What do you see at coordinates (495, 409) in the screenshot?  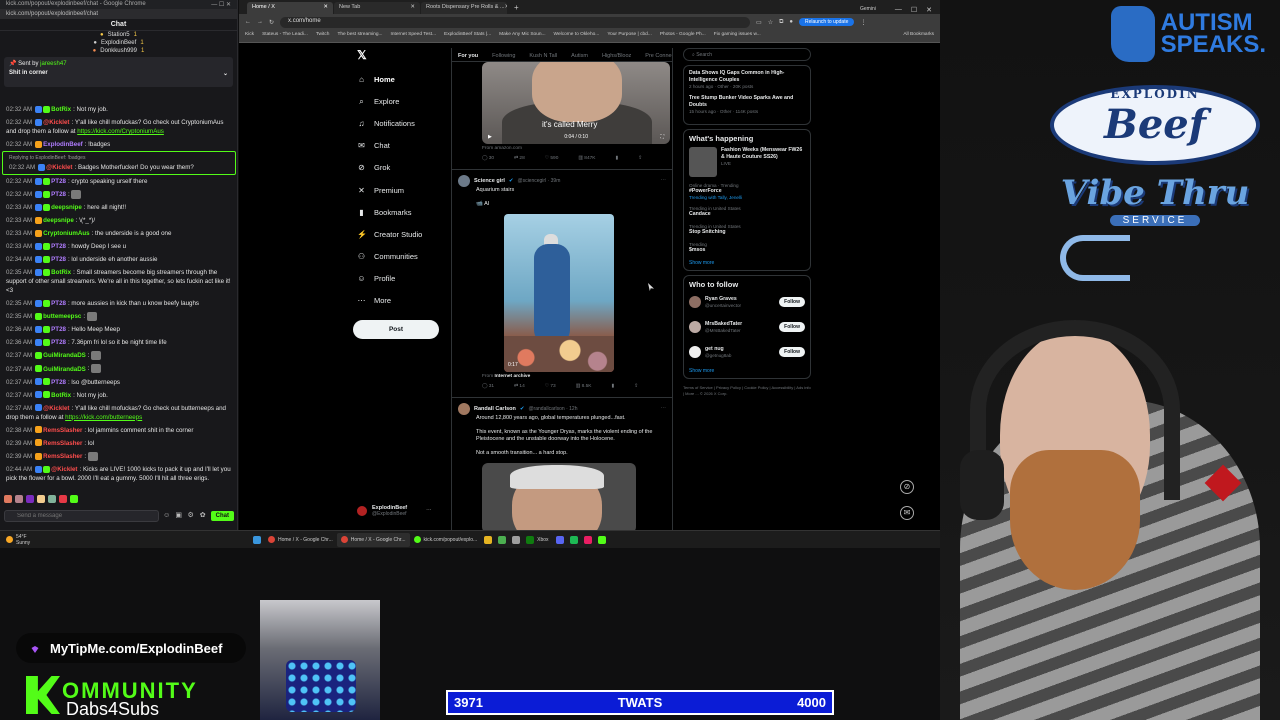 I see `tweet-author: Randall Carlson` at bounding box center [495, 409].